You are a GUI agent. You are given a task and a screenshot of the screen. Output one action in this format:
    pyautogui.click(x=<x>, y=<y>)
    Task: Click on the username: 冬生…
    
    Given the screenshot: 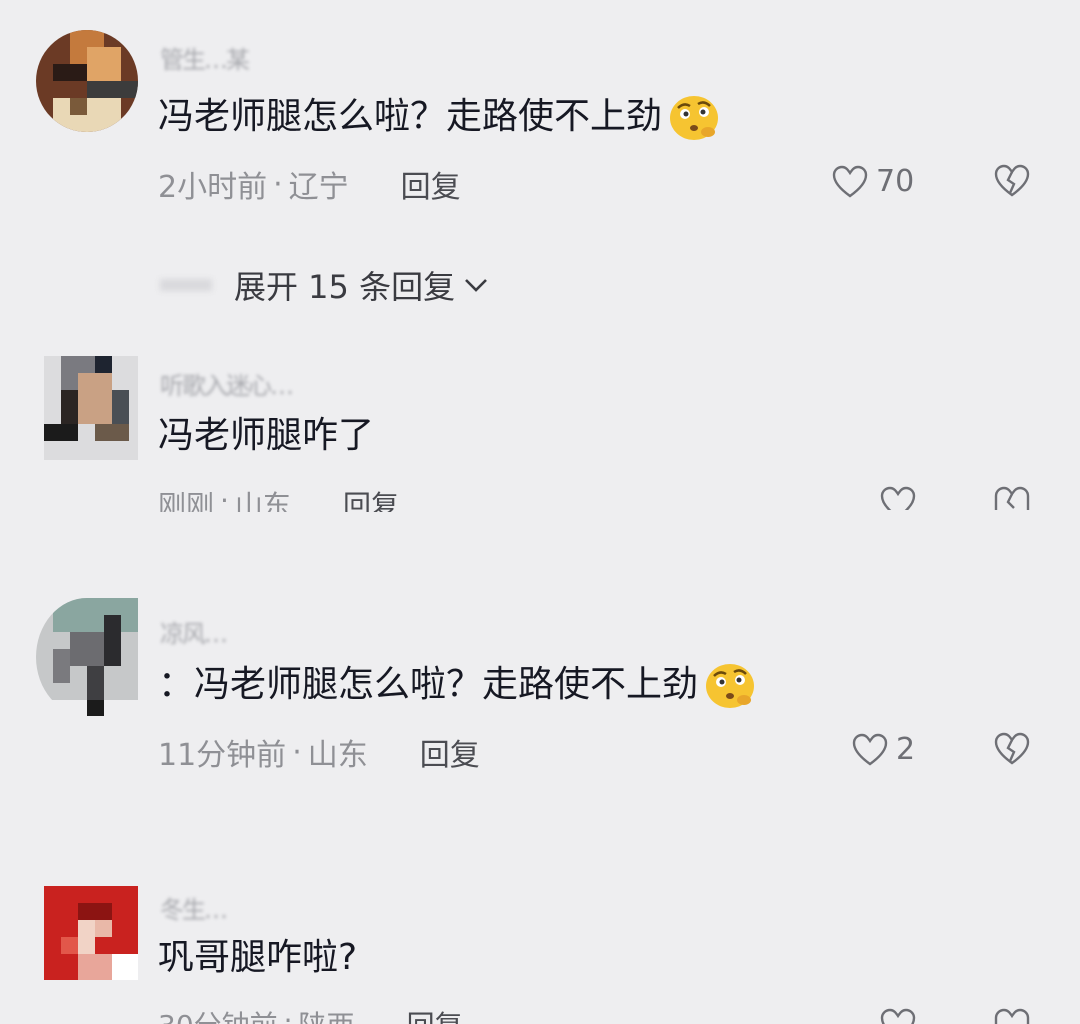 What is the action you would take?
    pyautogui.click(x=194, y=907)
    